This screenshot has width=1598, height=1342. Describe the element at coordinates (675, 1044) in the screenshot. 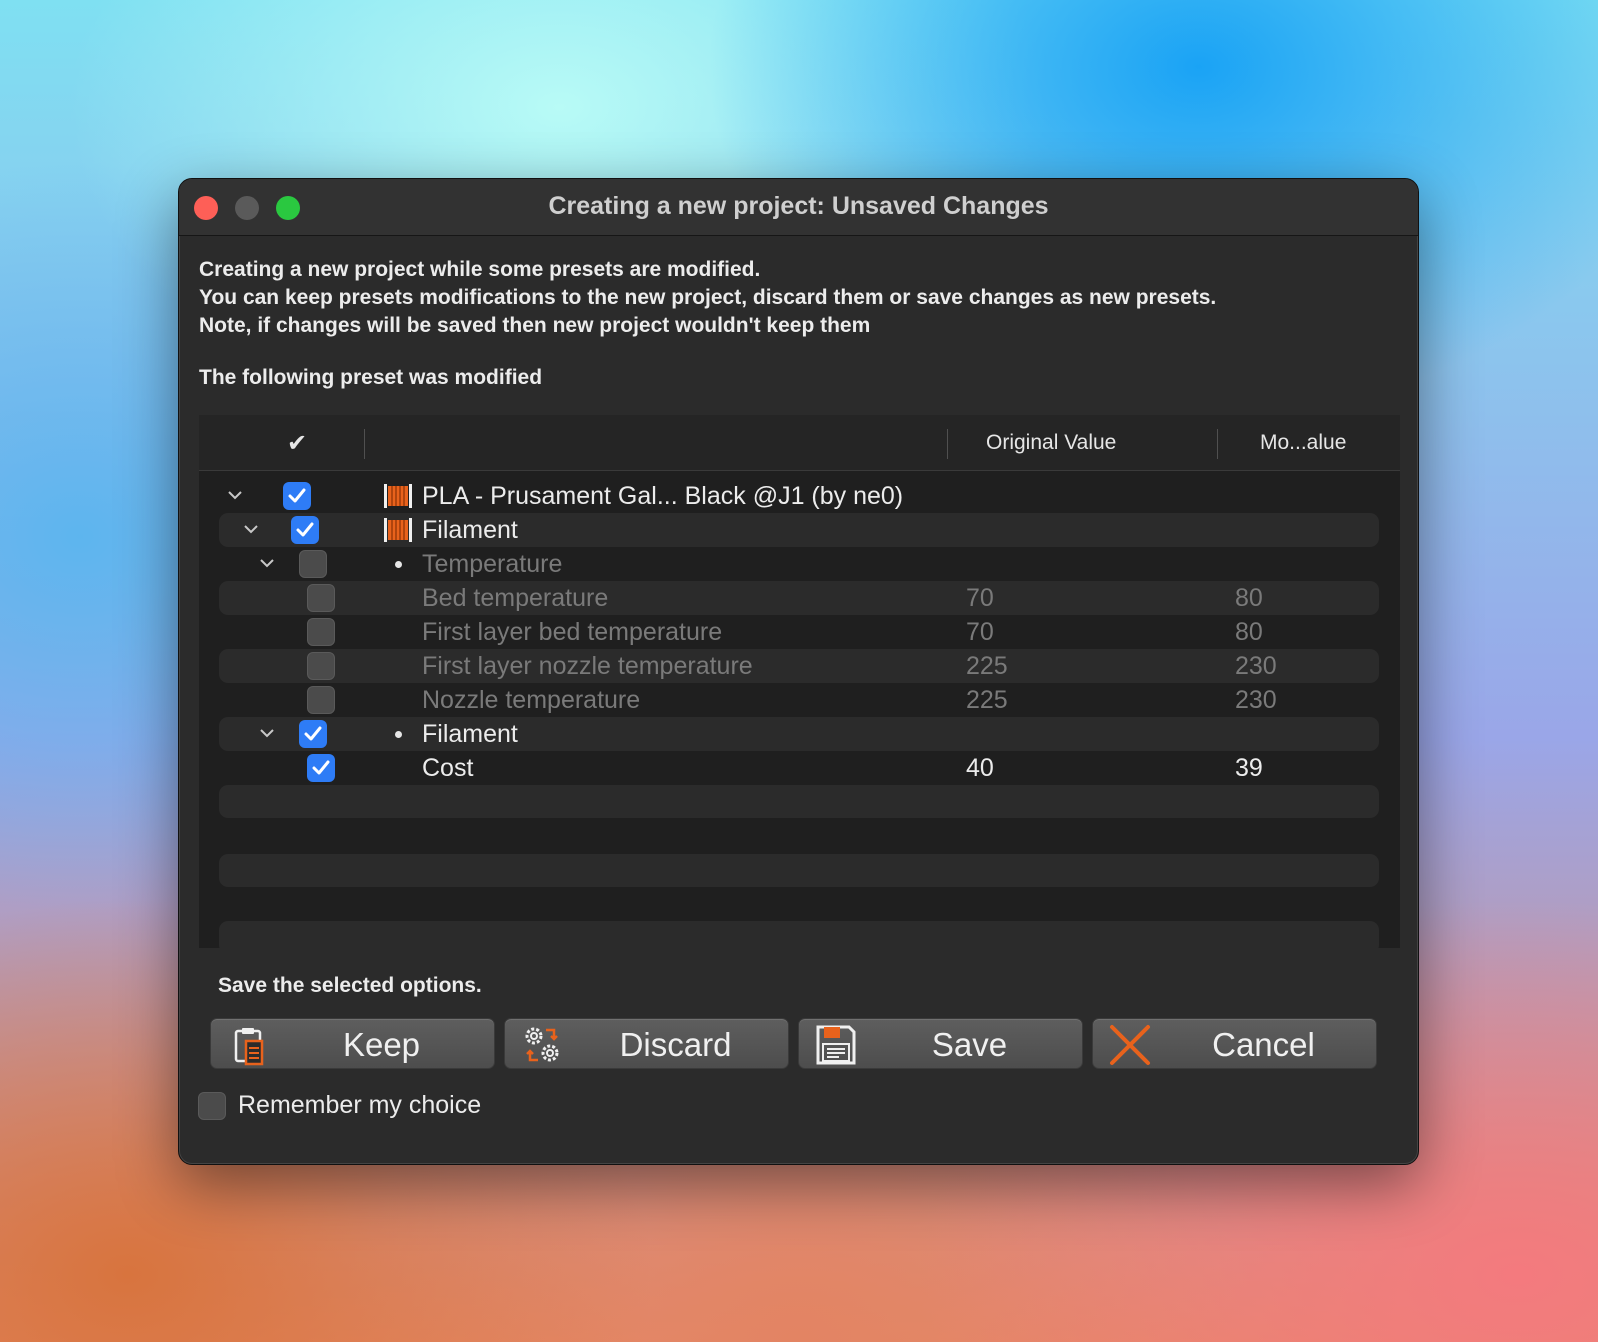

I see `discard-button-label: Discard` at that location.